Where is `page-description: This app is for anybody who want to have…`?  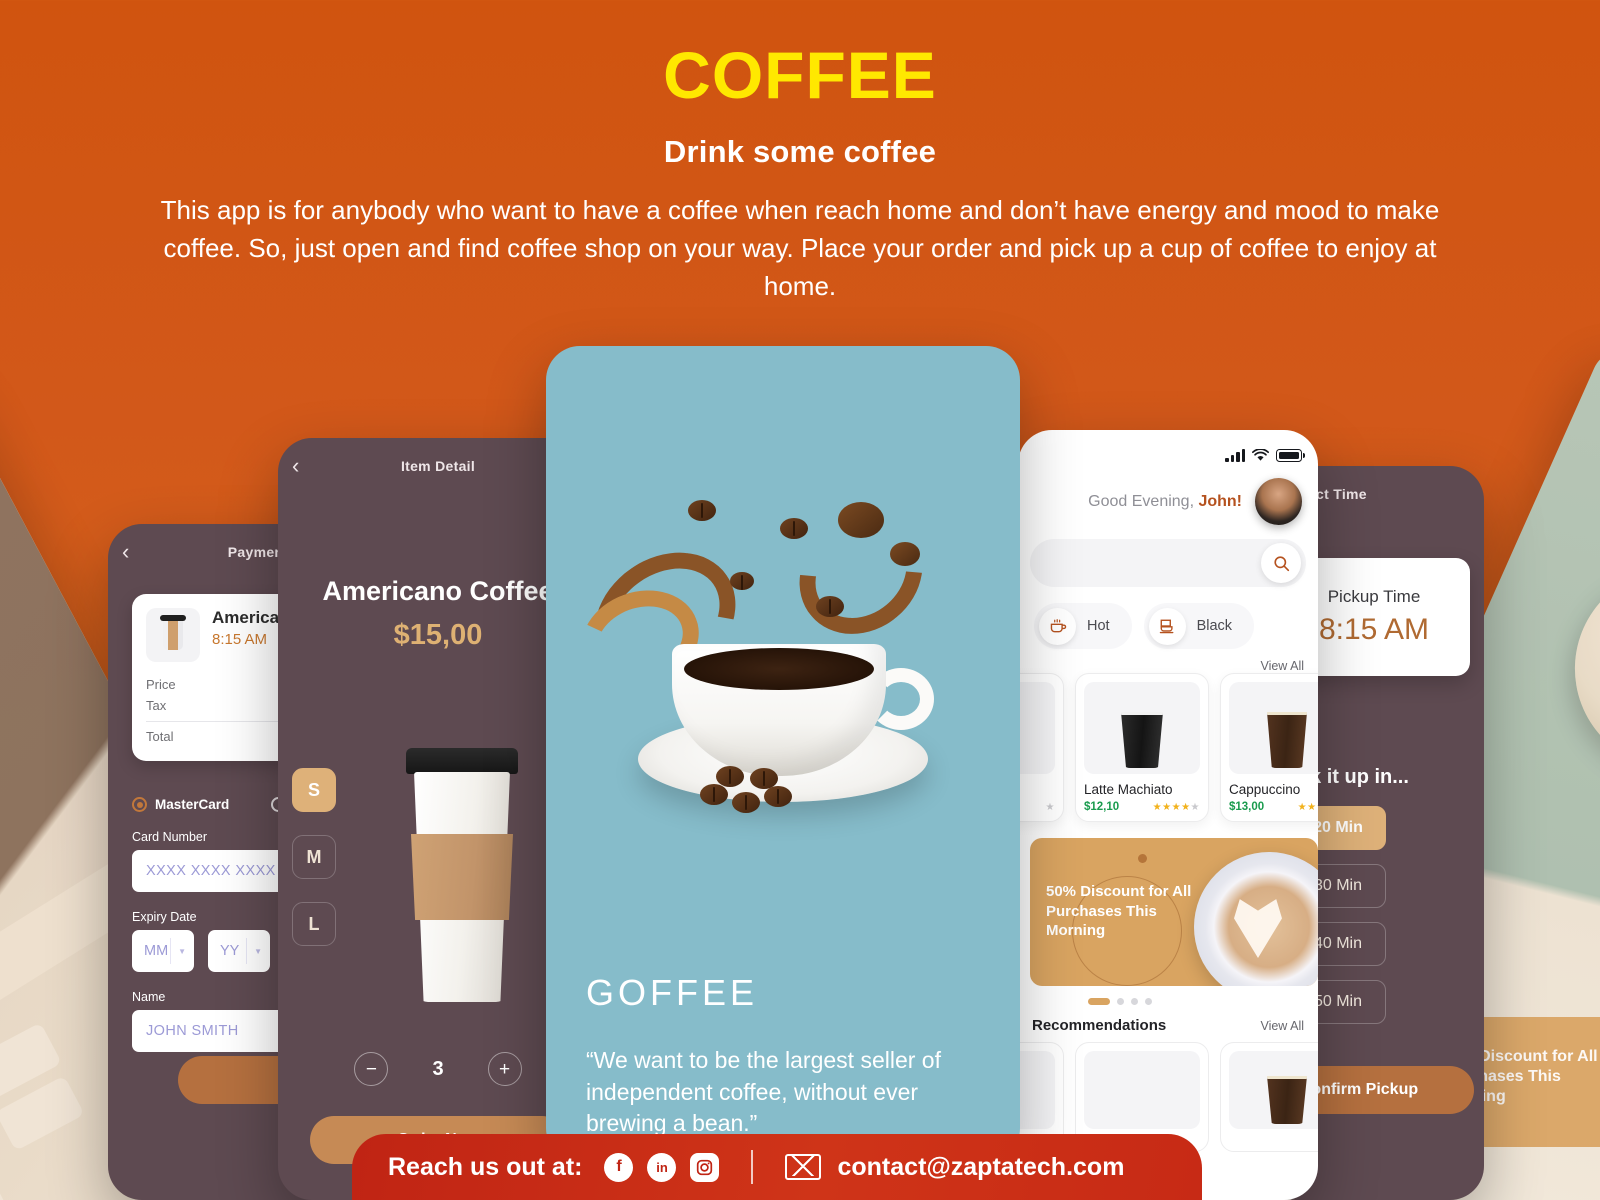
page-description: This app is for anybody who want to have… is located at coordinates (800, 248).